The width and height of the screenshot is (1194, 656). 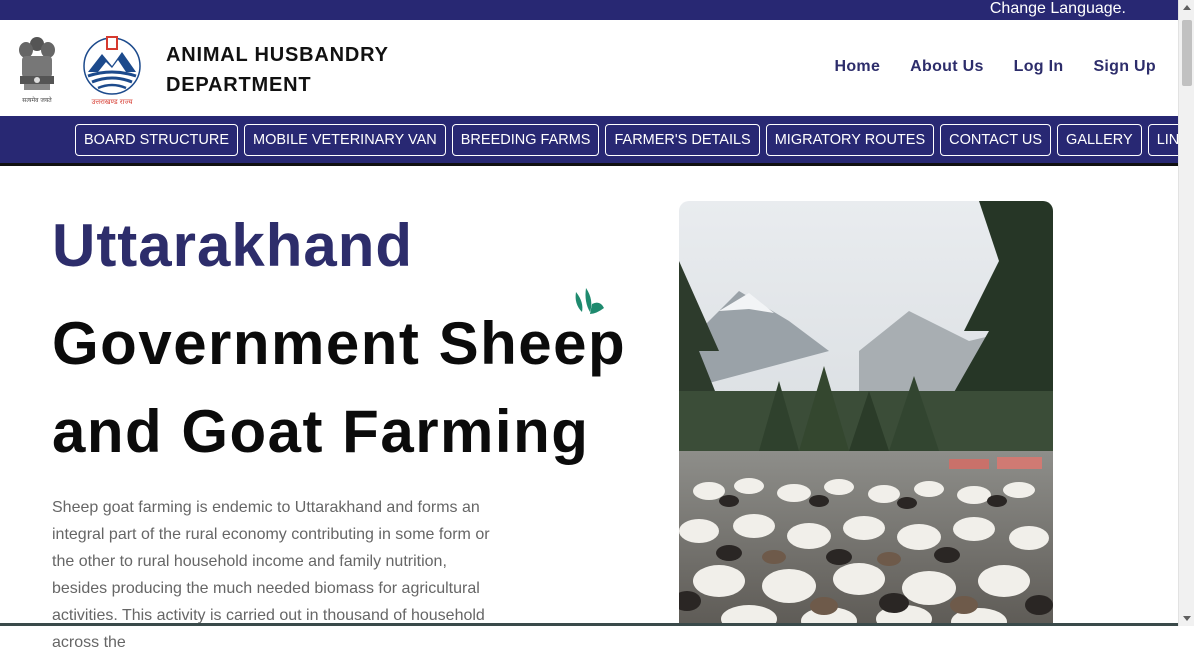 What do you see at coordinates (232, 246) in the screenshot?
I see `hero-title-region: Uttarakhand` at bounding box center [232, 246].